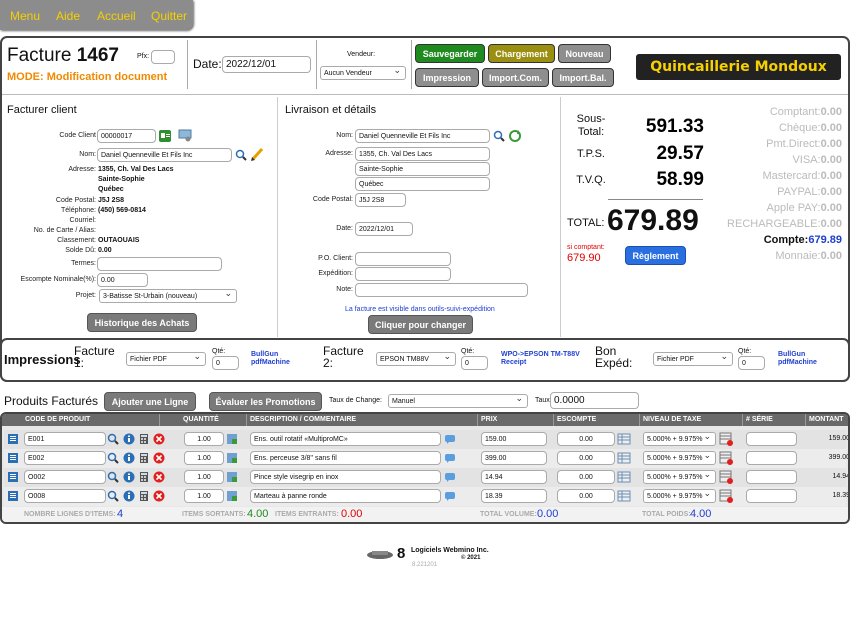 Image resolution: width=850 pixels, height=641 pixels. Describe the element at coordinates (458, 401) in the screenshot. I see `taux-change-select: Manuel` at that location.